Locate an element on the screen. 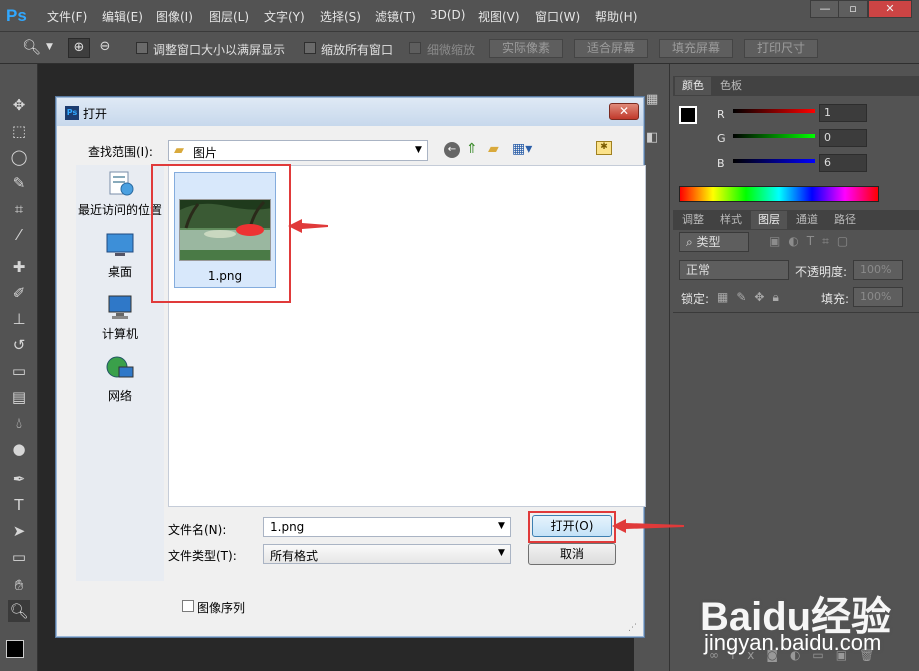  blue-slider is located at coordinates (774, 161).